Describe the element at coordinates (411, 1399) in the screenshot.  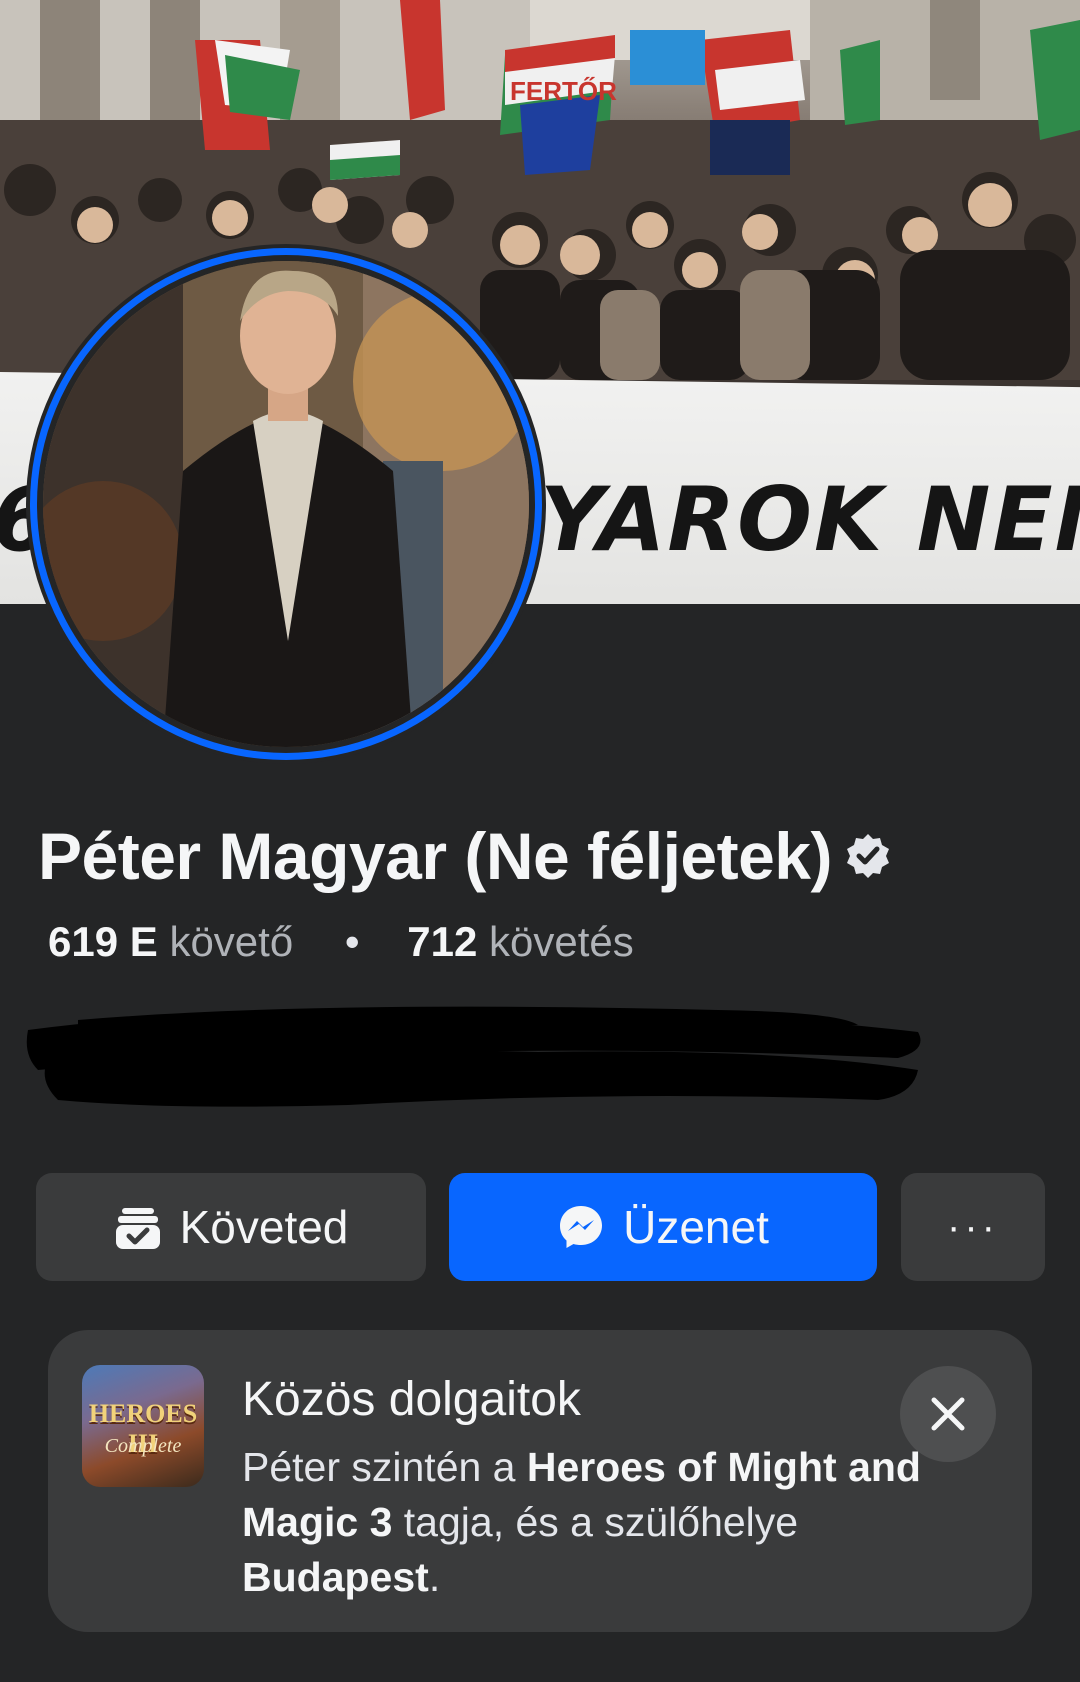
I see `common-things-title: Közös dolgaitok` at that location.